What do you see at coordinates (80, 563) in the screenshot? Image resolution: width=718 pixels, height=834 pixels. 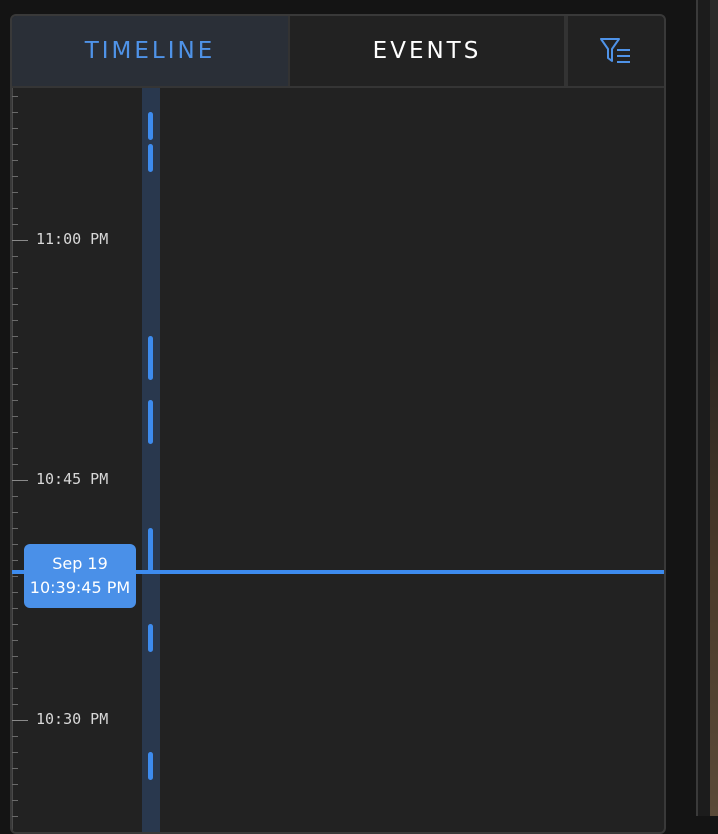 I see `playhead-date: Sep 19` at bounding box center [80, 563].